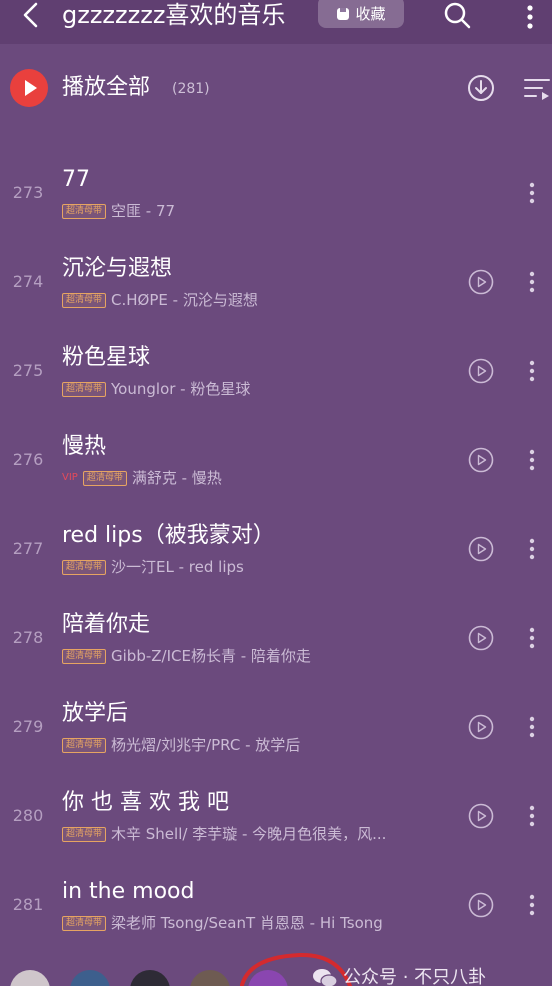 The height and width of the screenshot is (986, 552). What do you see at coordinates (28, 815) in the screenshot?
I see `song-index: 280` at bounding box center [28, 815].